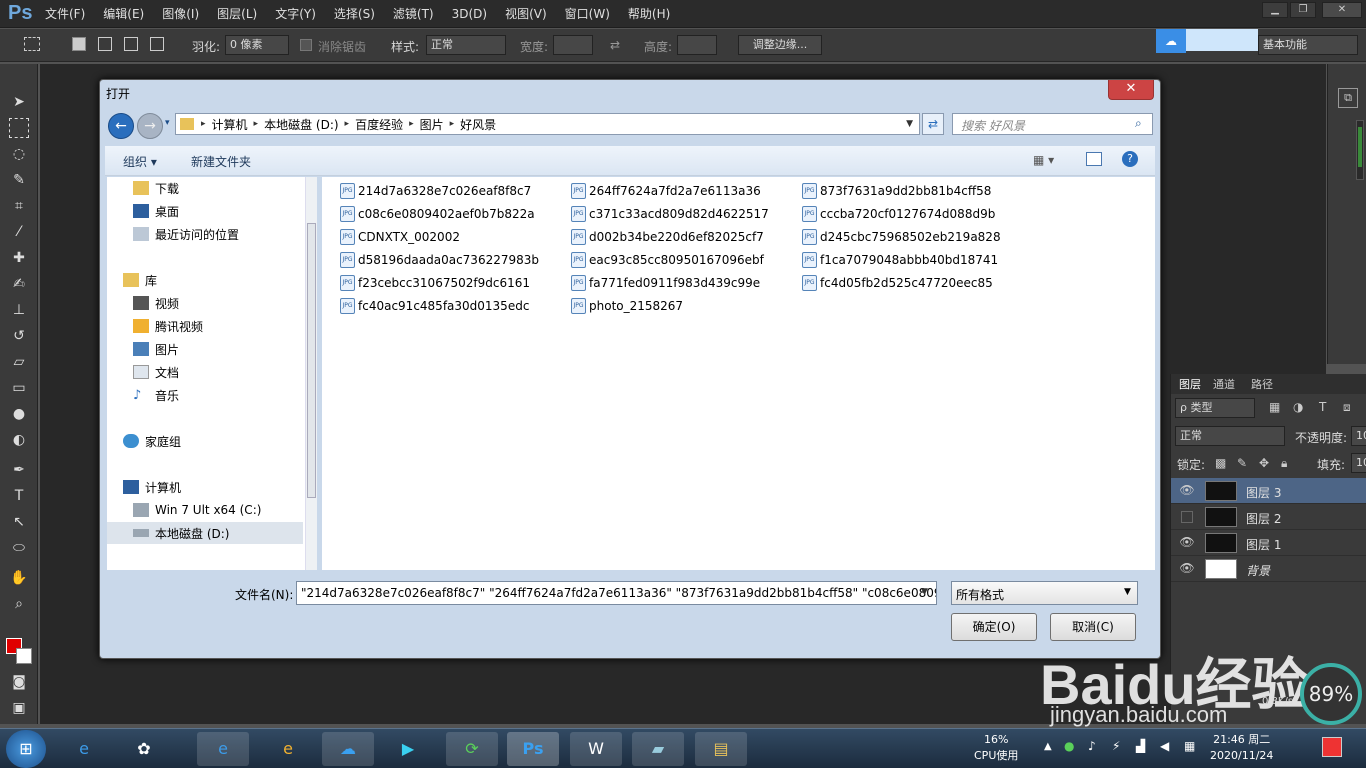 This screenshot has width=1366, height=768. I want to click on file-item: JPG 264ff7624a7fd2a7e6113a36, so click(681, 191).